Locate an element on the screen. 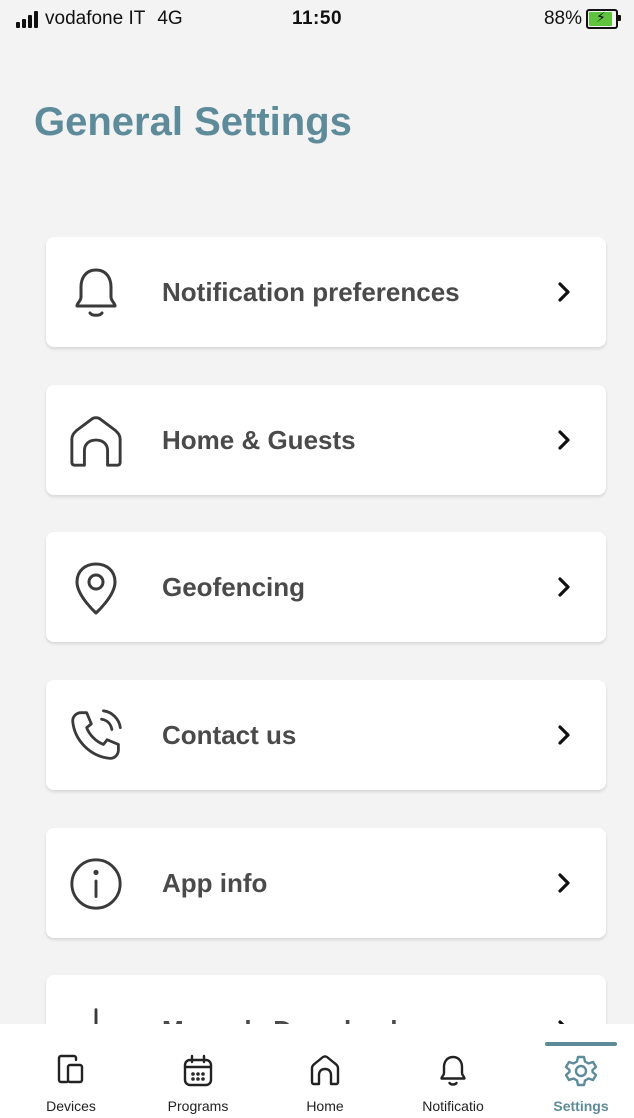  page-title: General Settings is located at coordinates (193, 122).